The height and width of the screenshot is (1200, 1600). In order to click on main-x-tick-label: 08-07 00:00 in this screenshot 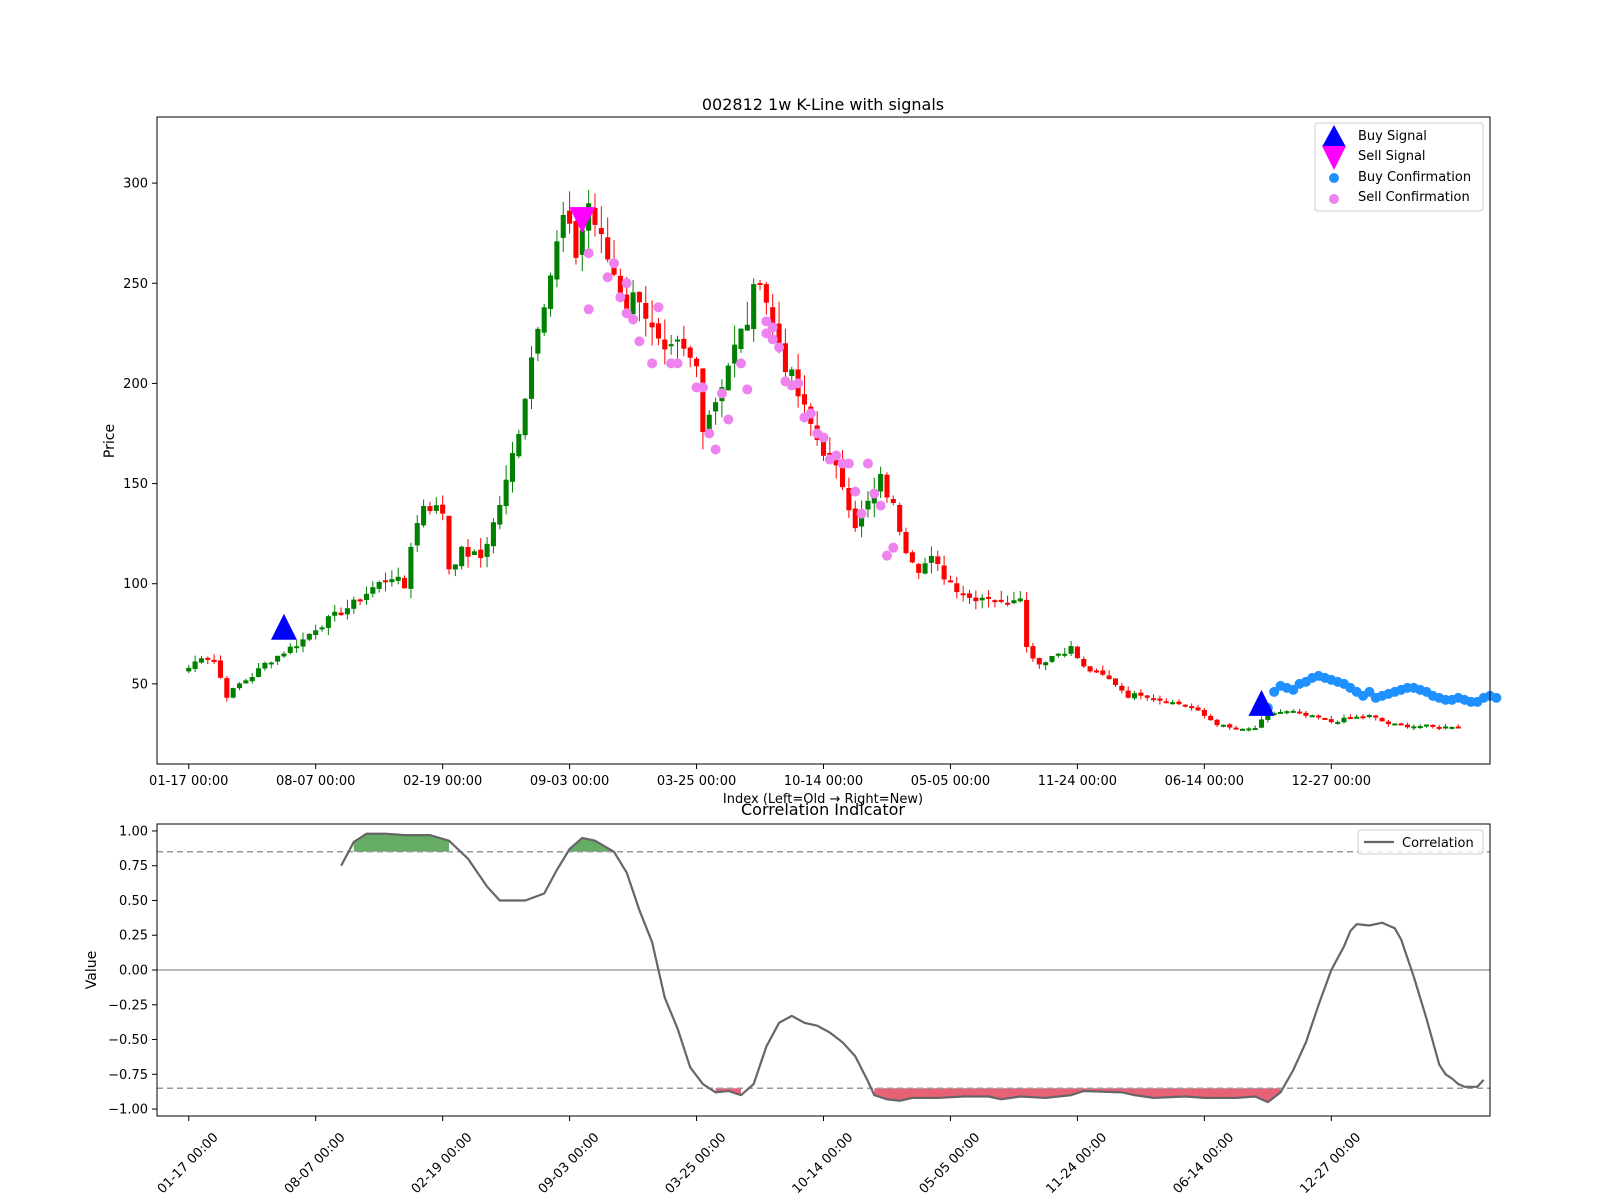, I will do `click(315, 781)`.